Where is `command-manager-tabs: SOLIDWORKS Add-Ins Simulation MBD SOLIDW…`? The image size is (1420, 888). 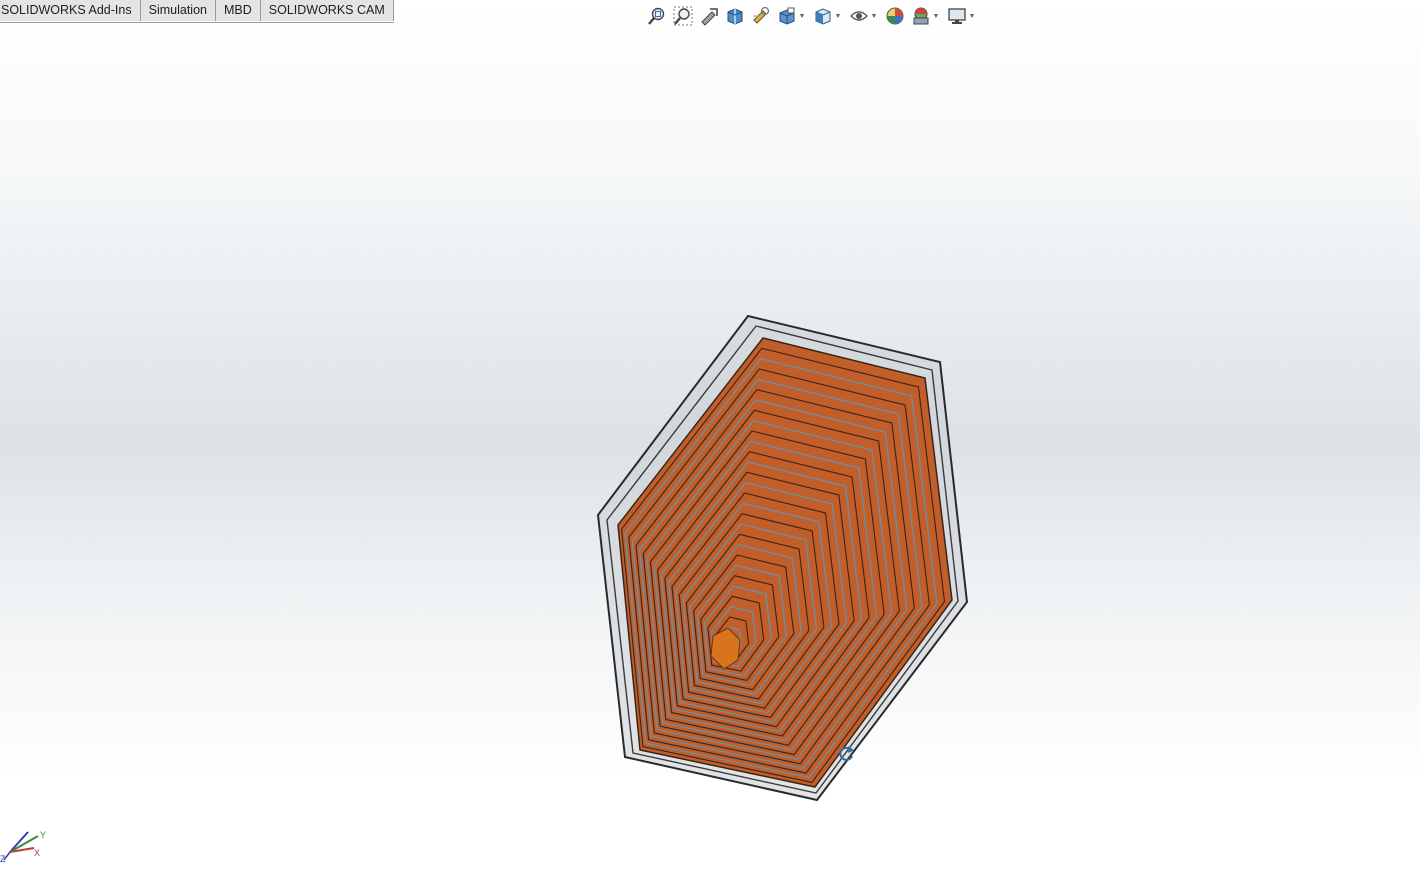
command-manager-tabs: SOLIDWORKS Add-Ins Simulation MBD SOLIDW… is located at coordinates (197, 11).